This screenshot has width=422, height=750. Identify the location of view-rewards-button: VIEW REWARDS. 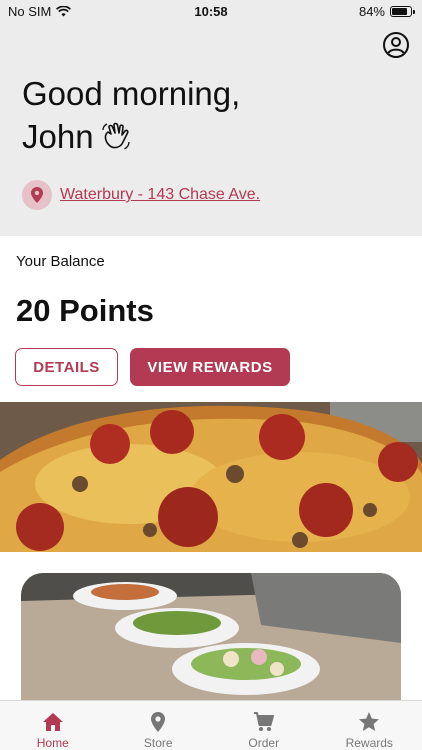
(210, 367).